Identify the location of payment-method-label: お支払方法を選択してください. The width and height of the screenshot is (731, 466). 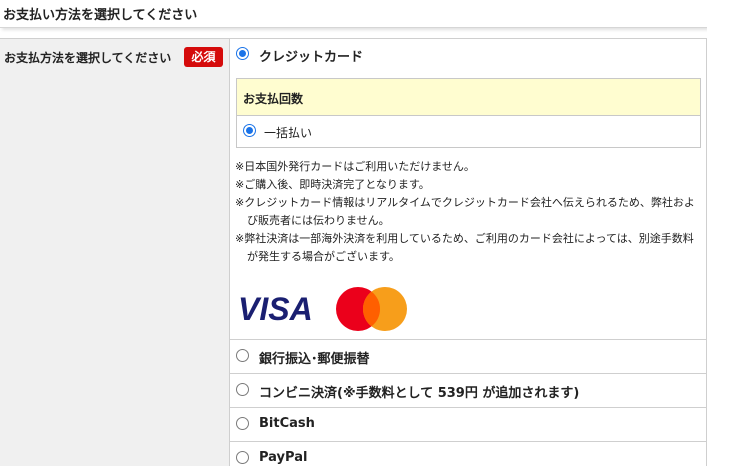
(88, 58).